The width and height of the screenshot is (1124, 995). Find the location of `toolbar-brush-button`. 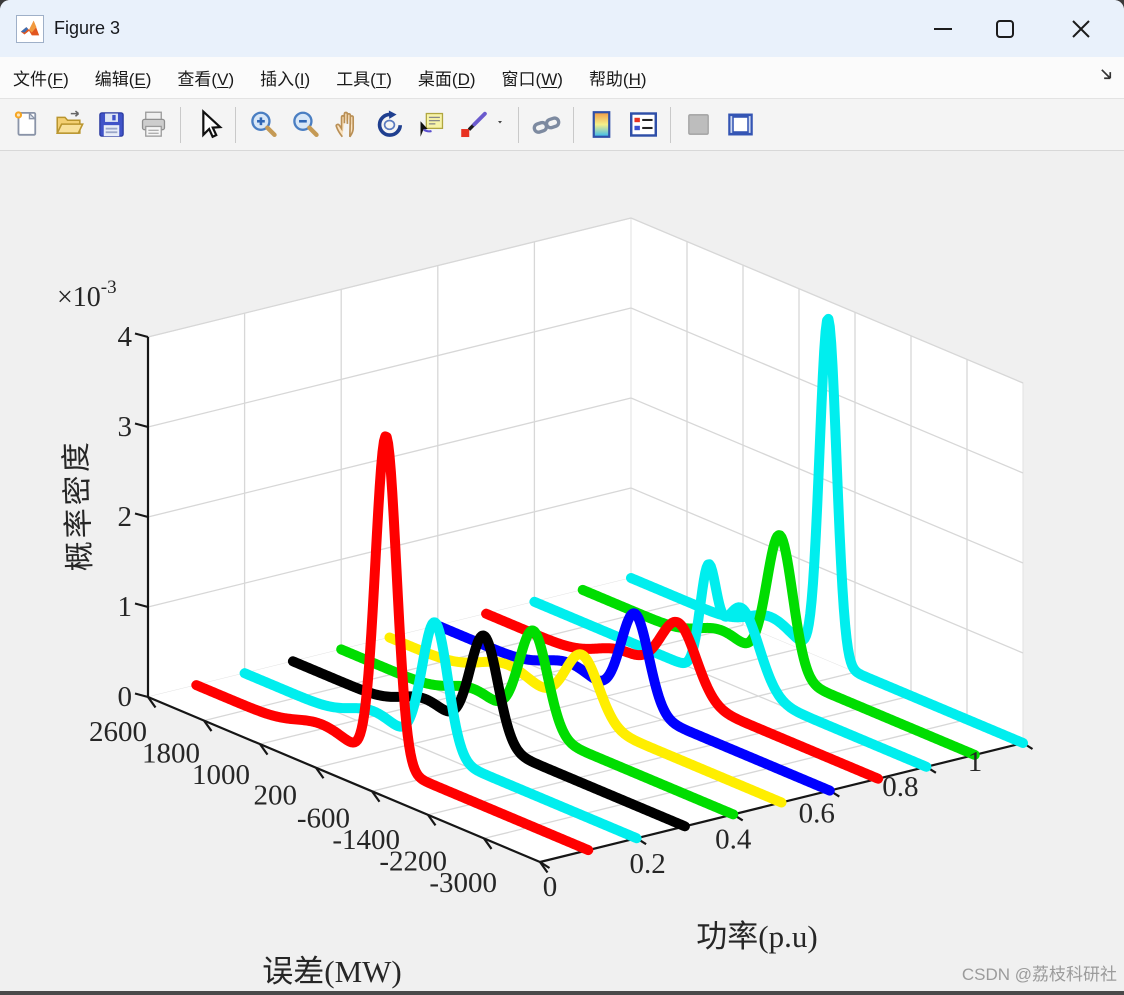

toolbar-brush-button is located at coordinates (473, 125).